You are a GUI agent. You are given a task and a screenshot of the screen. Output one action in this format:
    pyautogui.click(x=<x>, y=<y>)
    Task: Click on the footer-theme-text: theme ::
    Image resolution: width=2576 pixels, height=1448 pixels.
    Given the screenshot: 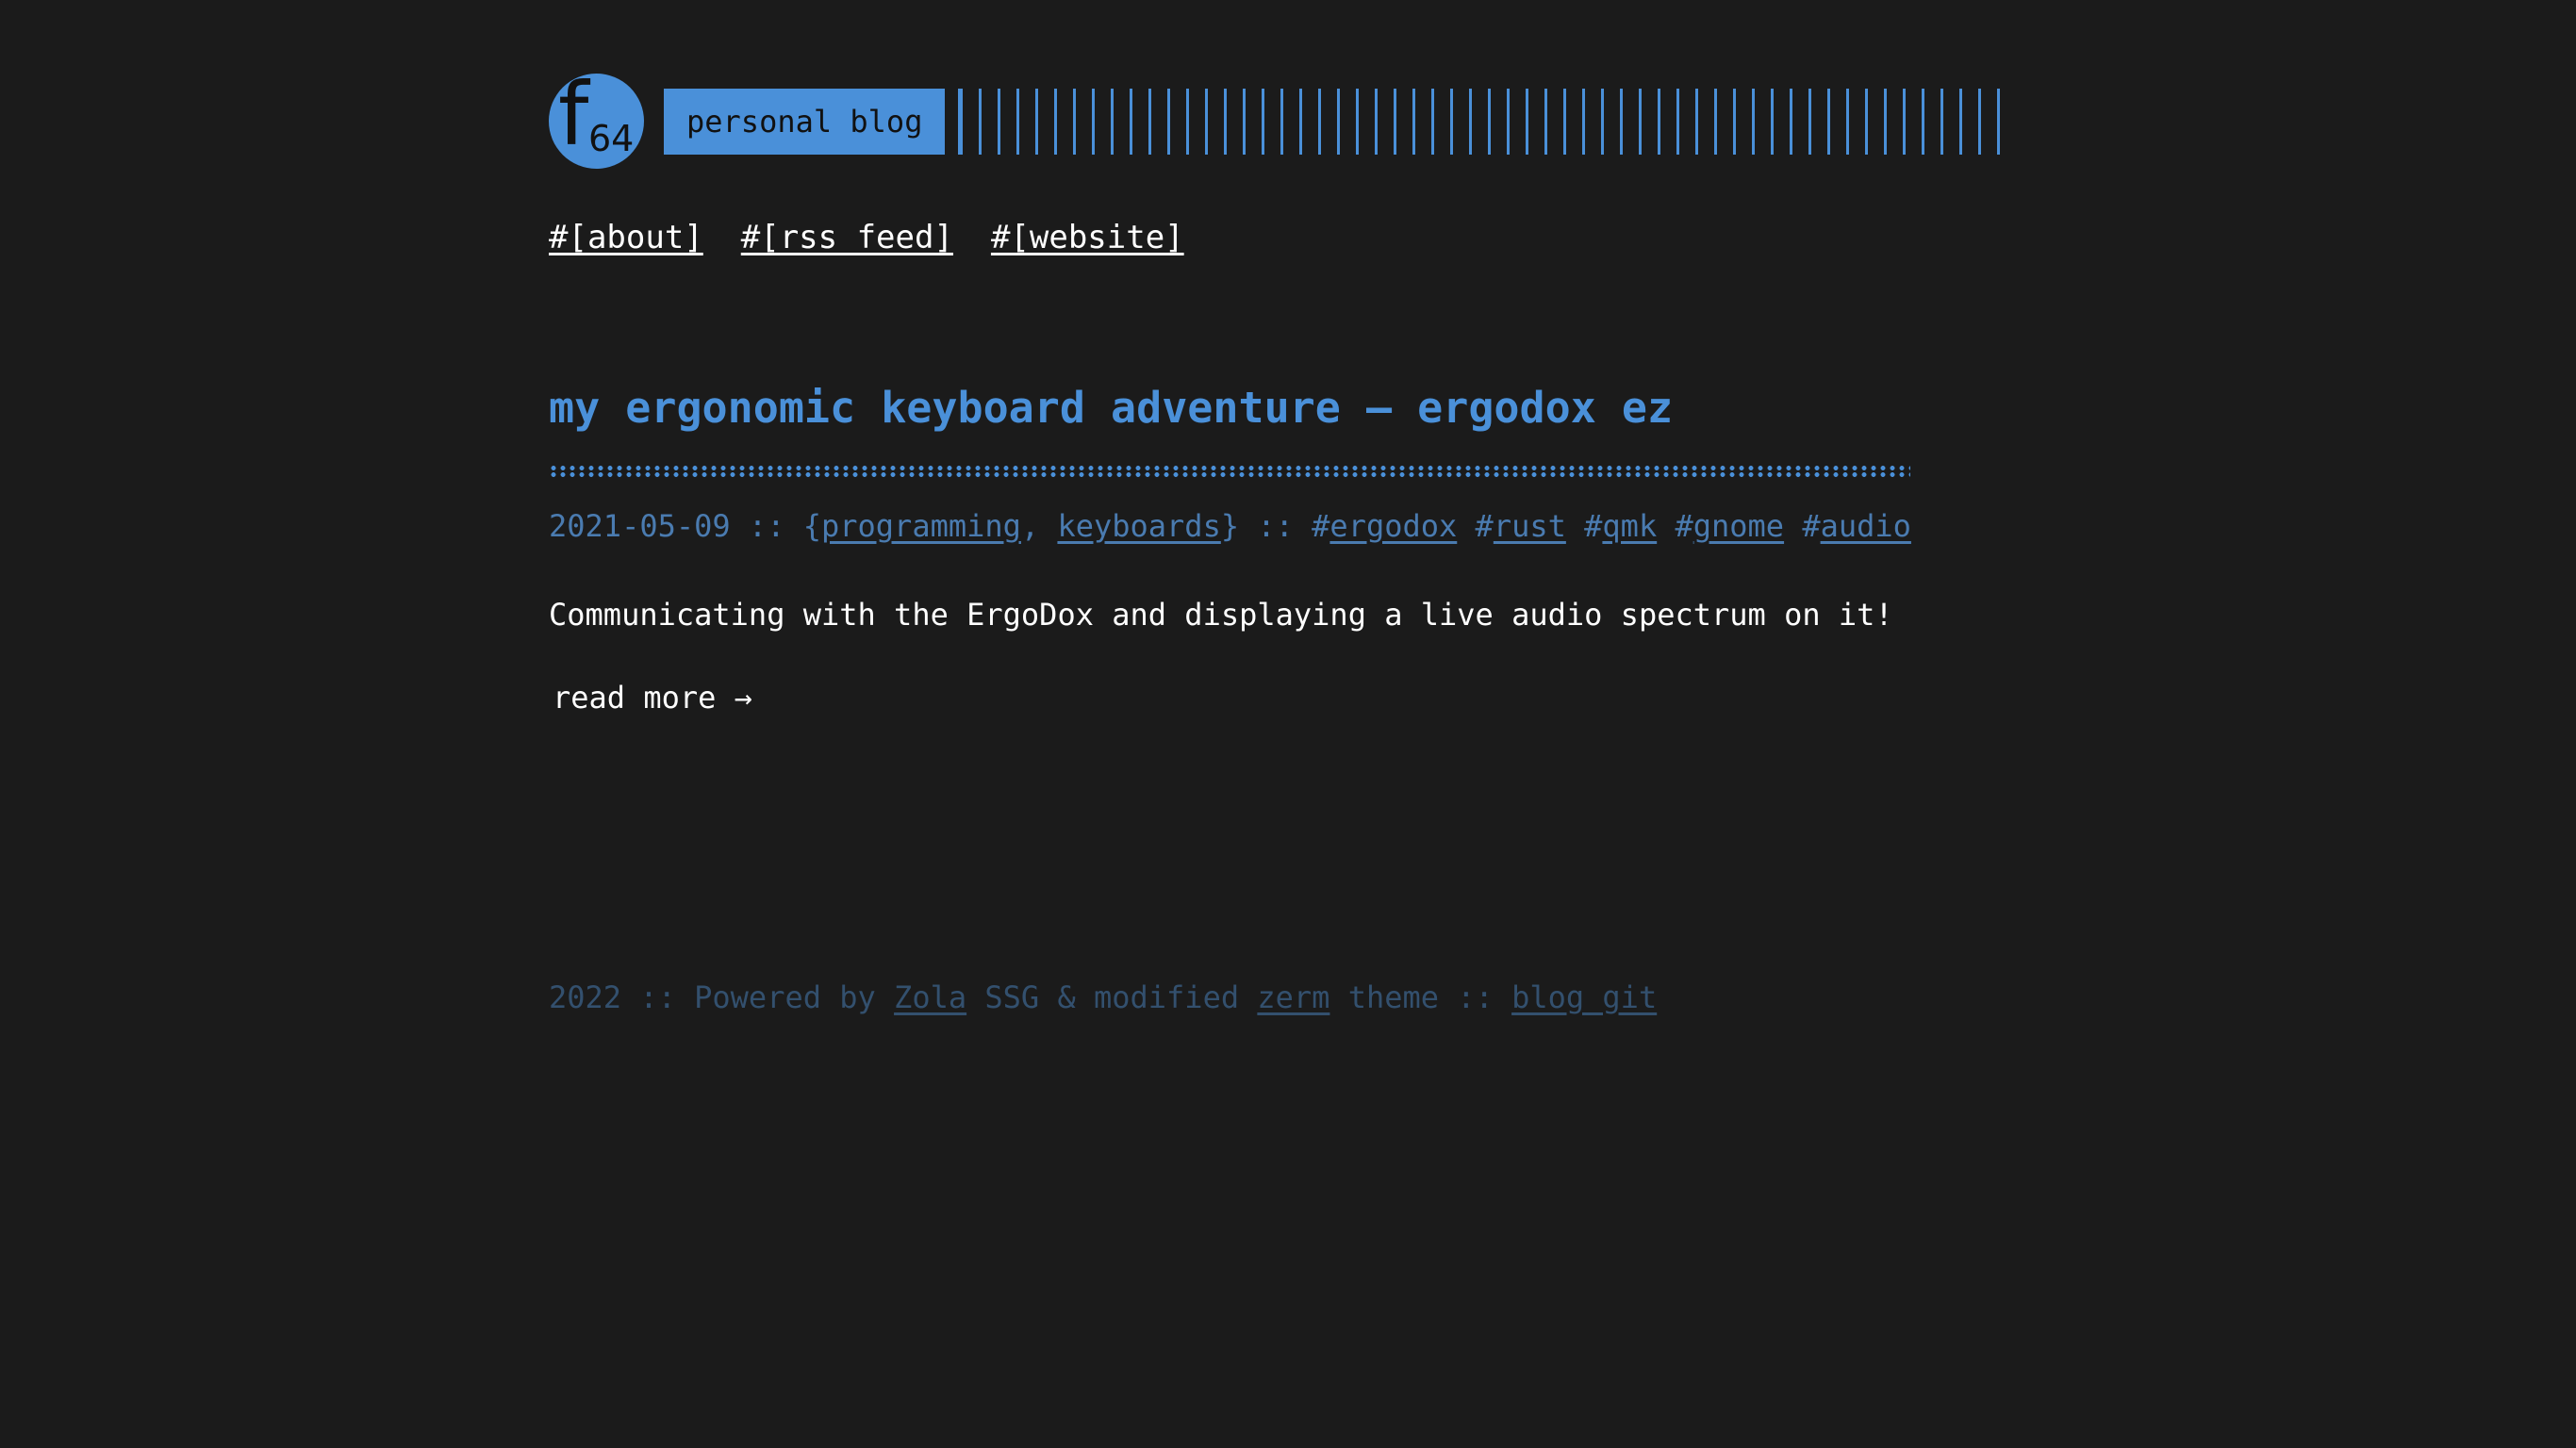 What is the action you would take?
    pyautogui.click(x=1420, y=997)
    